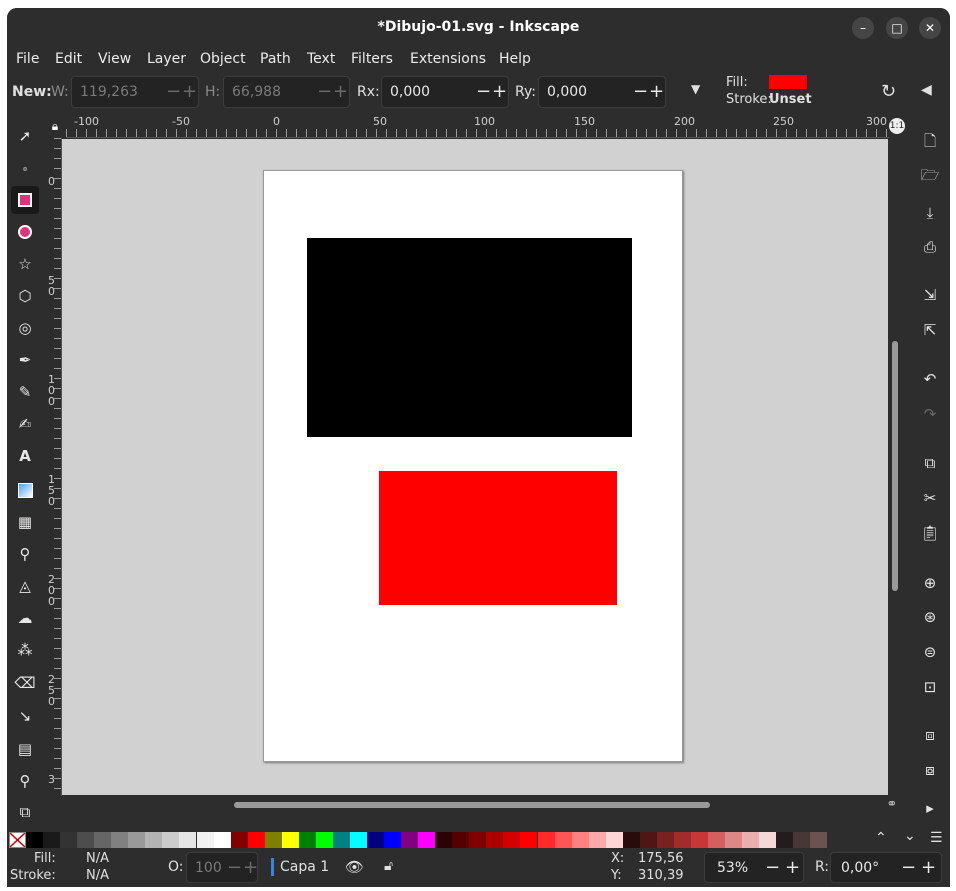 This screenshot has height=891, width=956. What do you see at coordinates (863, 28) in the screenshot?
I see `minimize-button: –` at bounding box center [863, 28].